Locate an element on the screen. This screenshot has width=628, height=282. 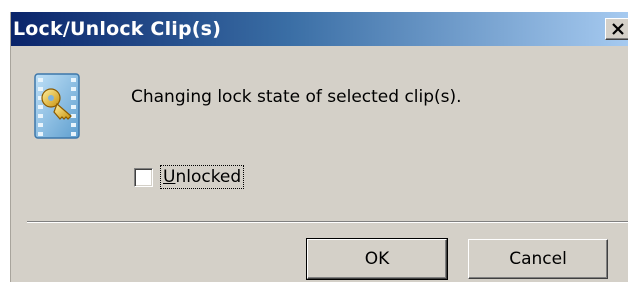
unlocked-checkbox is located at coordinates (143, 177).